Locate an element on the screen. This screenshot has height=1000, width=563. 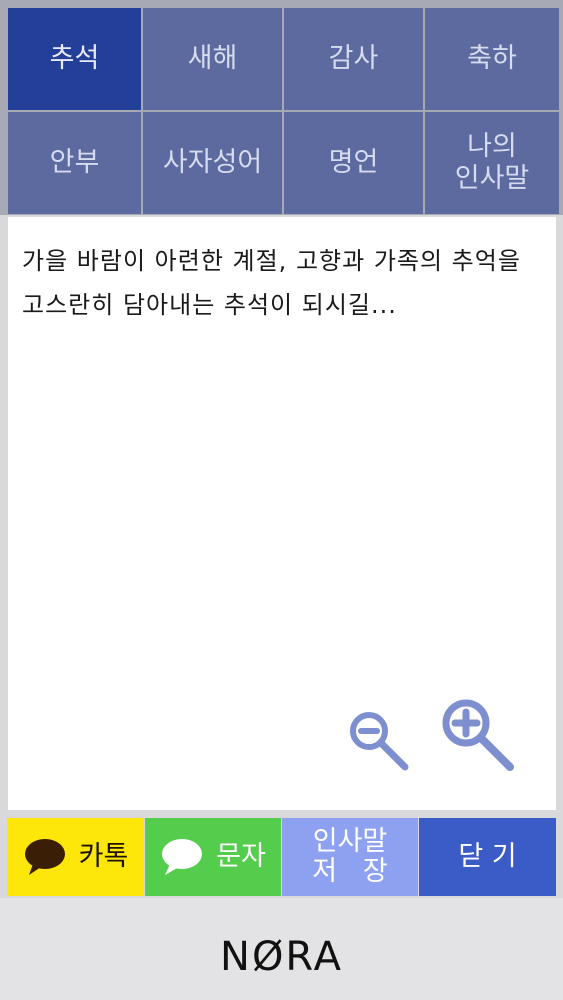
action-bar: 카톡 문자 인사말 저 장 닫 기 is located at coordinates (282, 857).